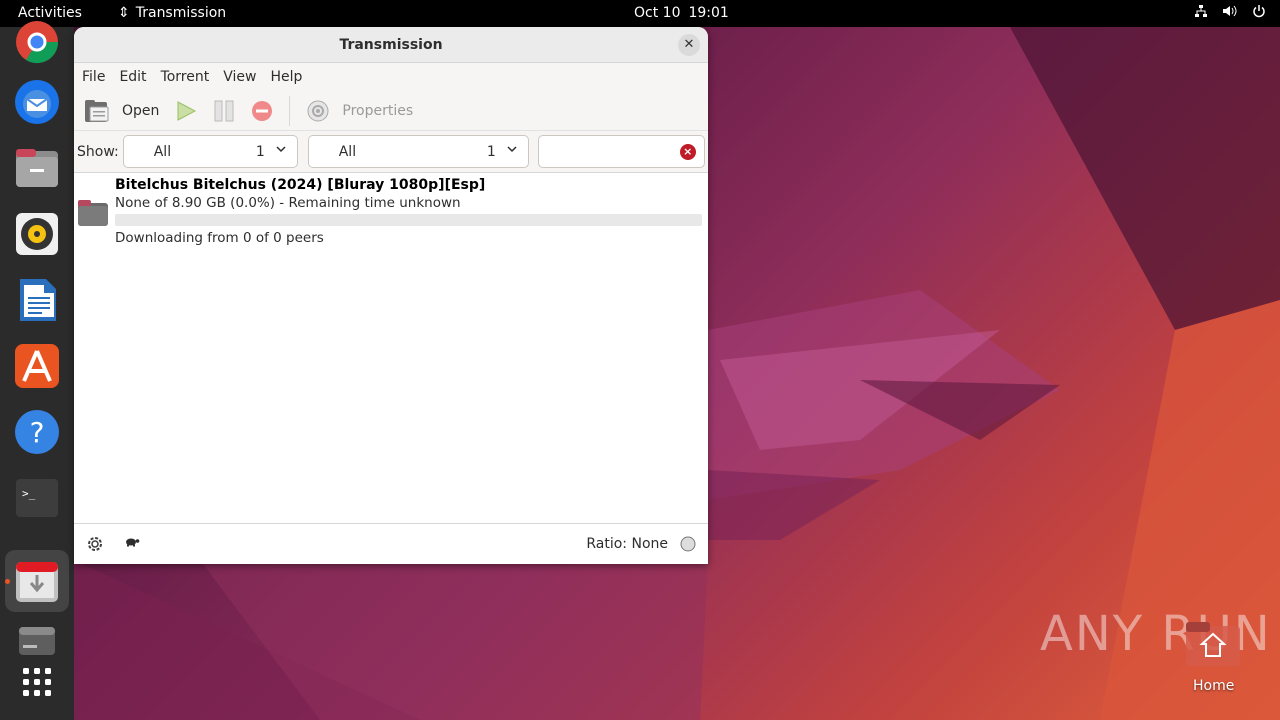 This screenshot has width=1280, height=720. I want to click on help-icon: ?, so click(37, 432).